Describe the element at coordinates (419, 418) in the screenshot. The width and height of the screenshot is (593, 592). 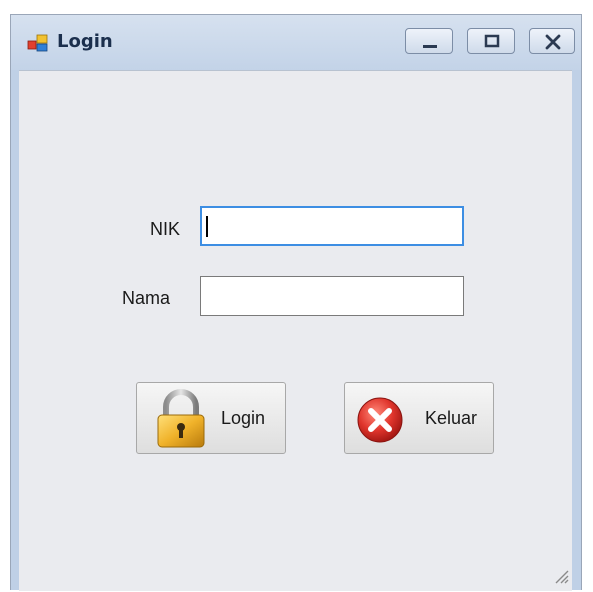
I see `keluar-button: Keluar` at that location.